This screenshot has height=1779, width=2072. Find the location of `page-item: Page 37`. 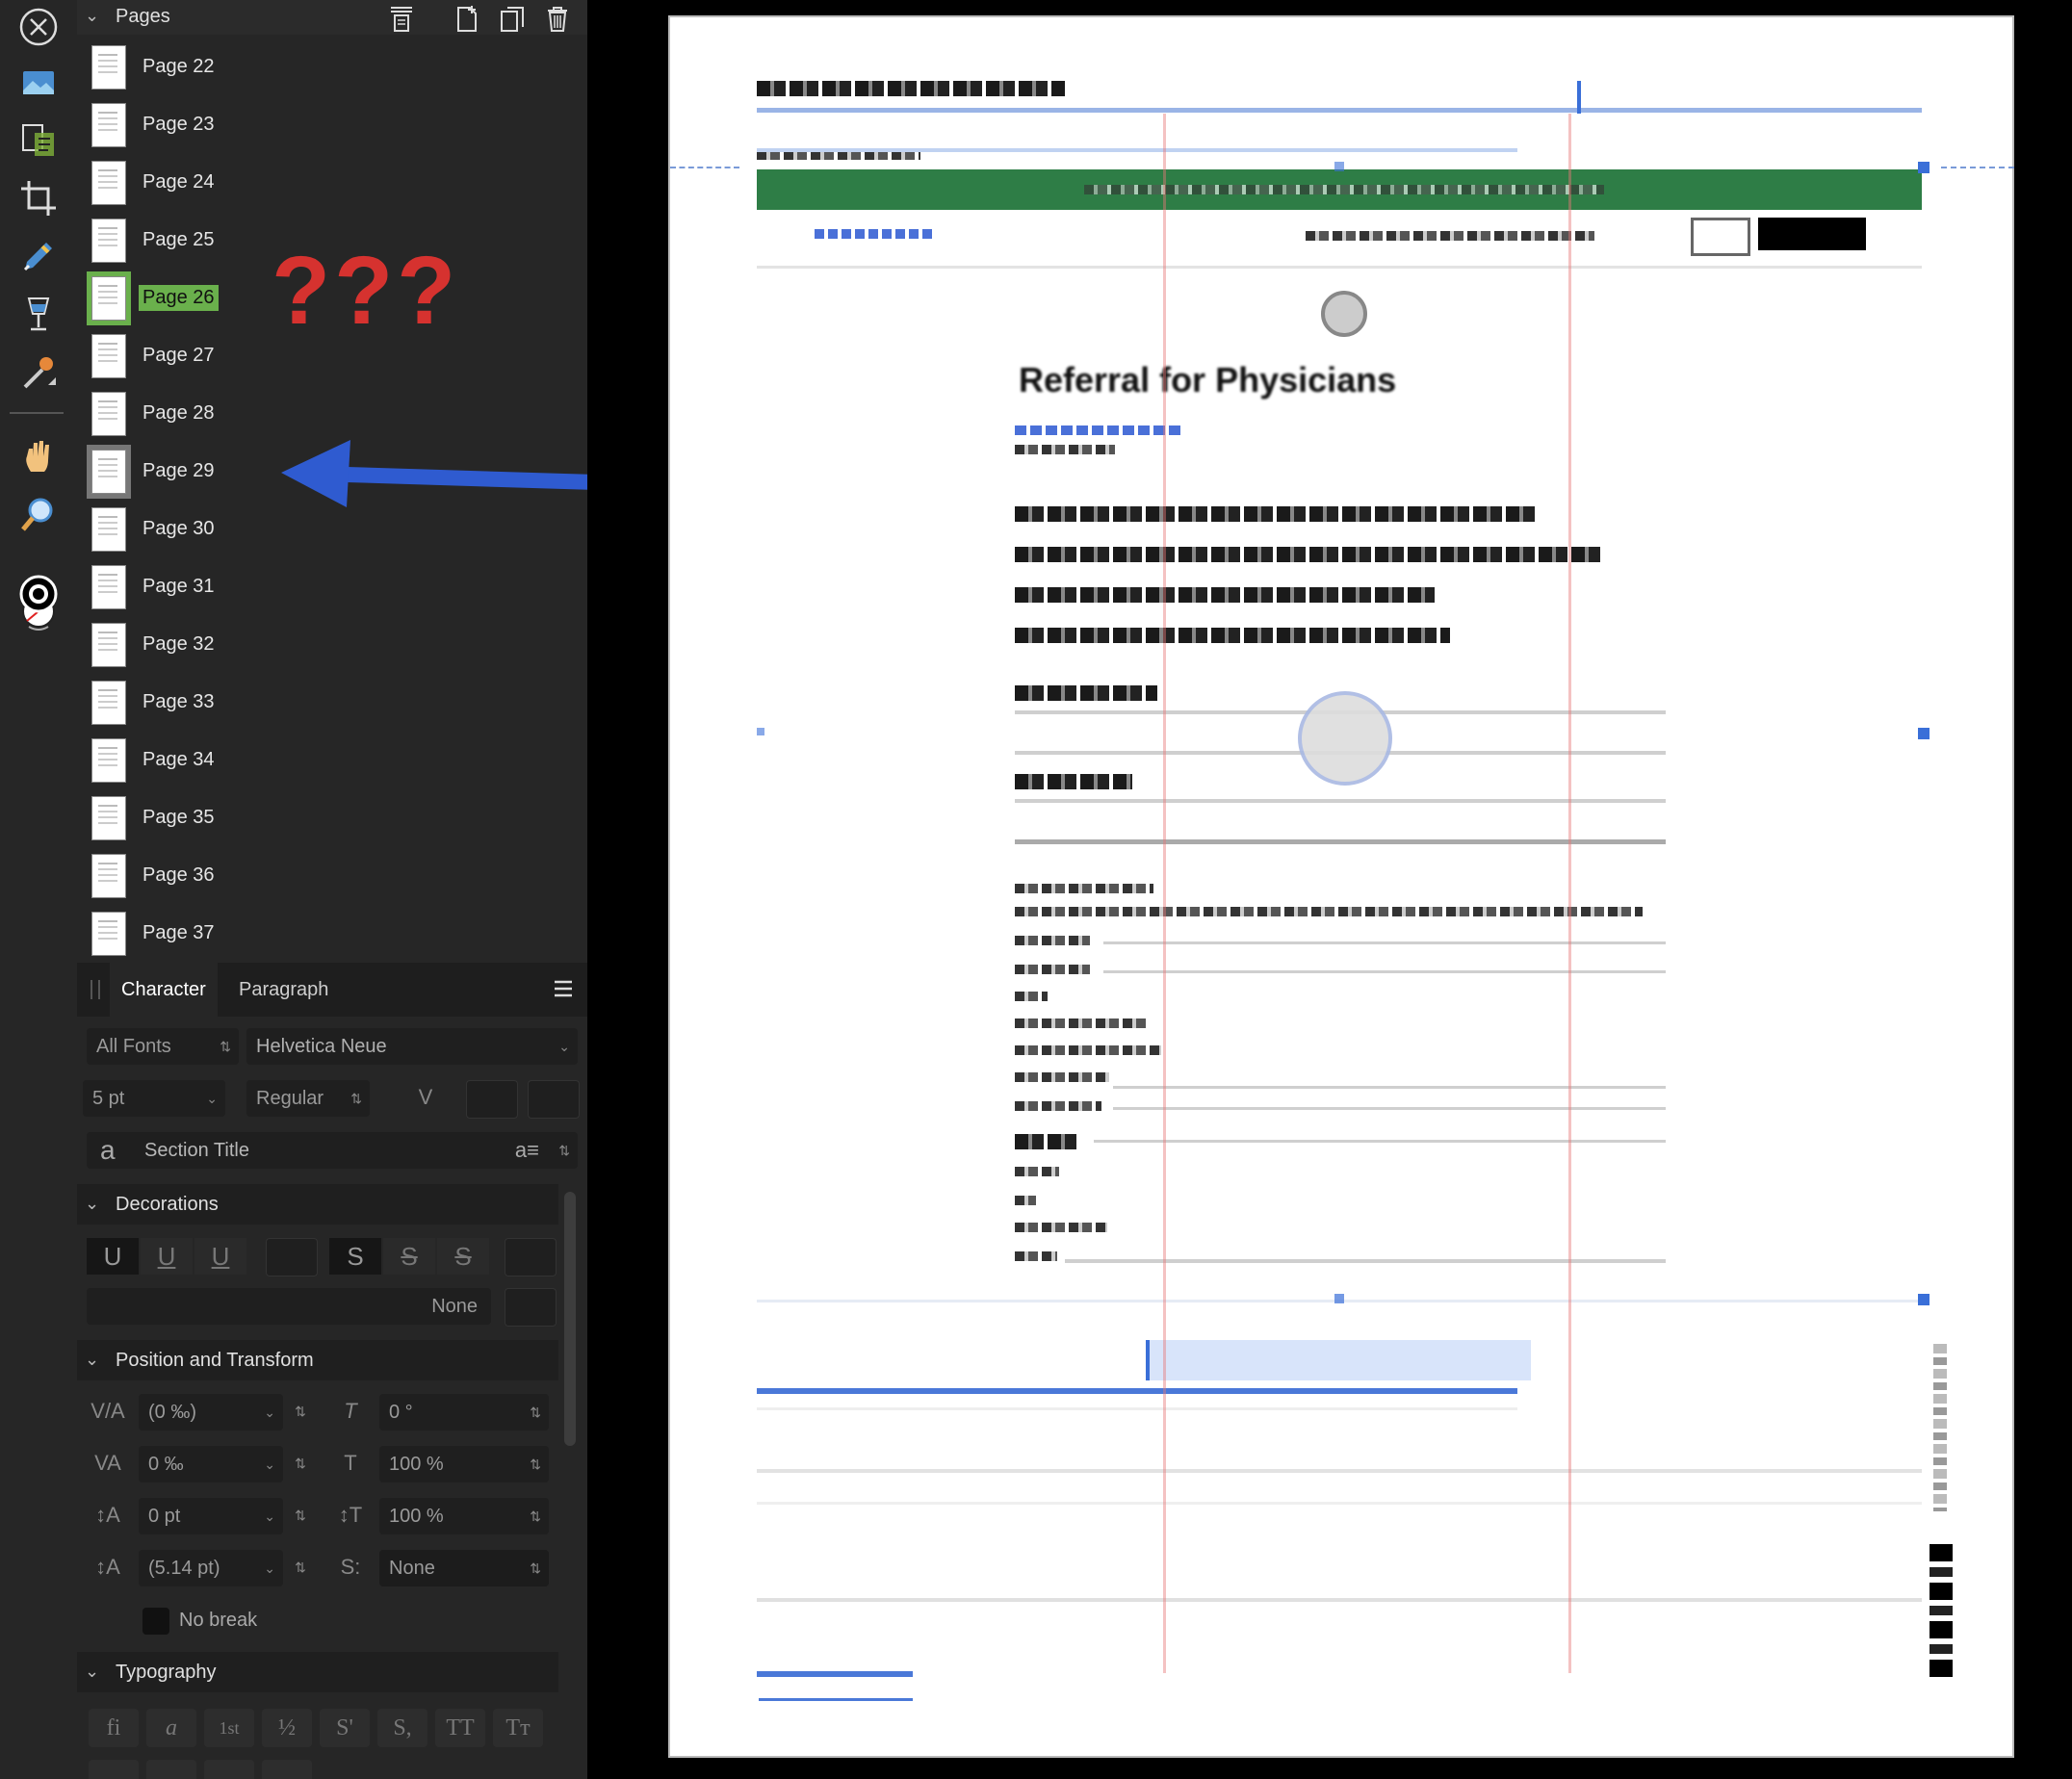

page-item: Page 37 is located at coordinates (332, 934).